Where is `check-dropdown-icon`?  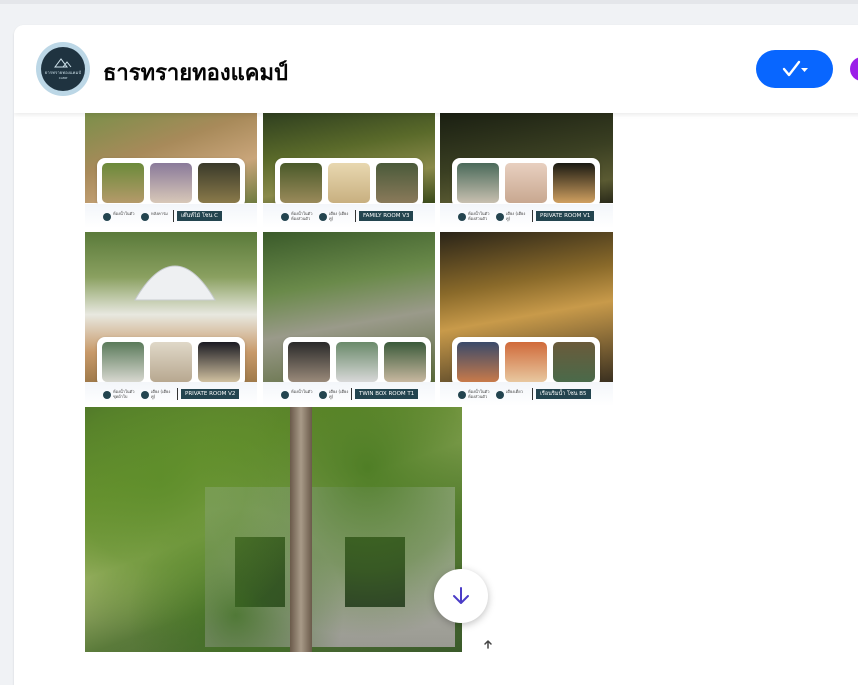 check-dropdown-icon is located at coordinates (795, 68).